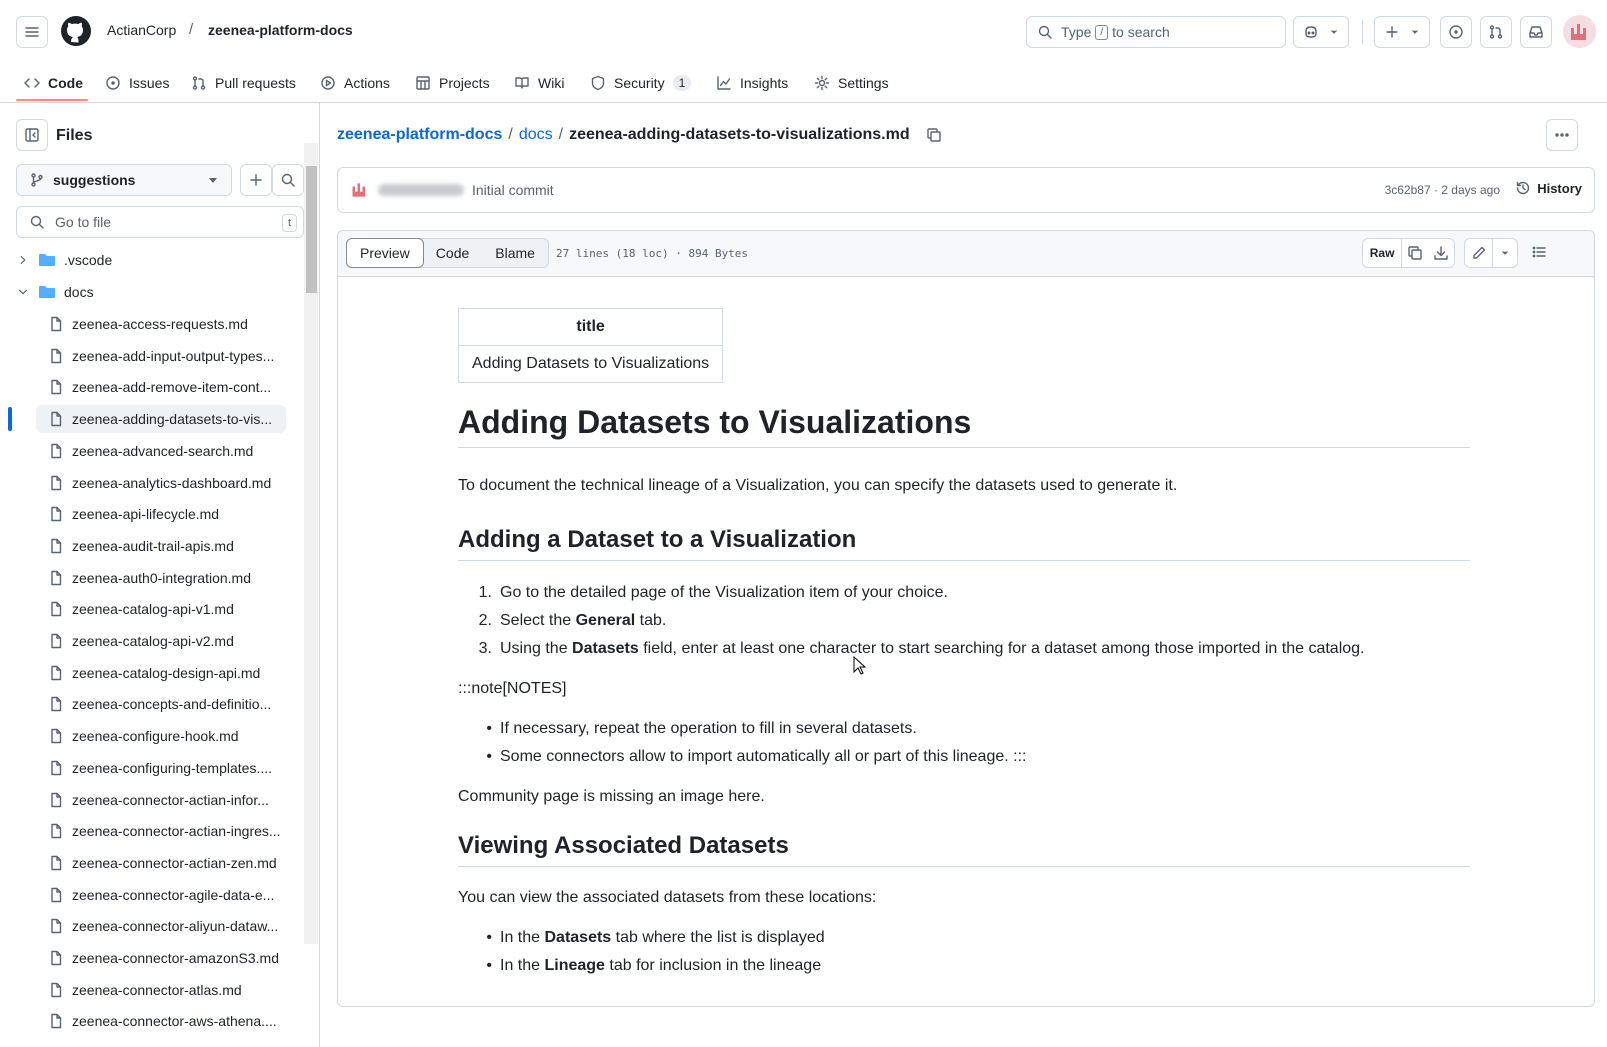  I want to click on tree-file: zeenea-catalog-api-v2.md, so click(161, 641).